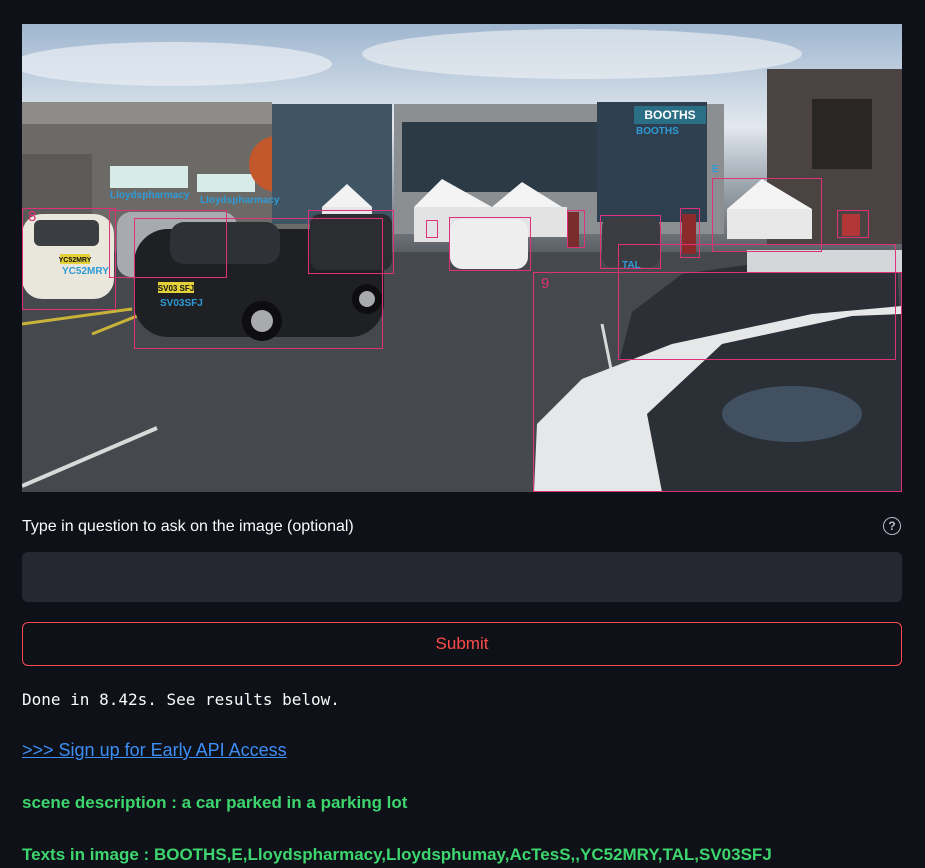 The height and width of the screenshot is (868, 925). Describe the element at coordinates (32, 216) in the screenshot. I see `detection-label-8: 8` at that location.